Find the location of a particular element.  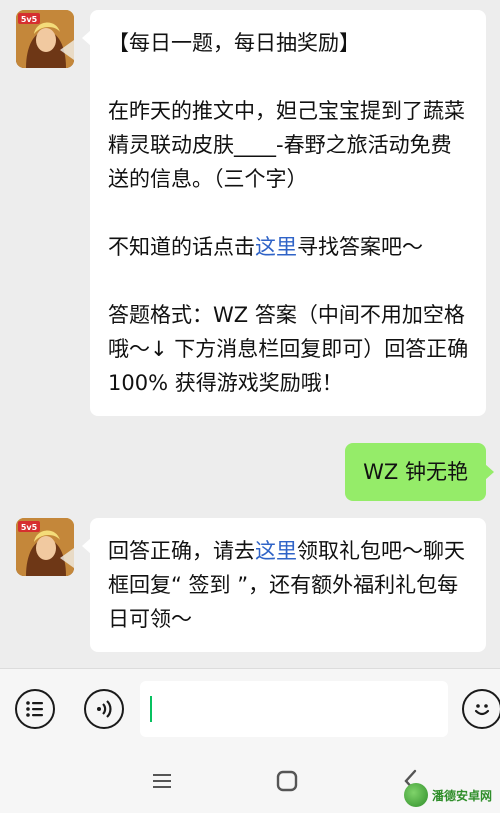

official-account-avatar: 5v5 is located at coordinates (45, 39).